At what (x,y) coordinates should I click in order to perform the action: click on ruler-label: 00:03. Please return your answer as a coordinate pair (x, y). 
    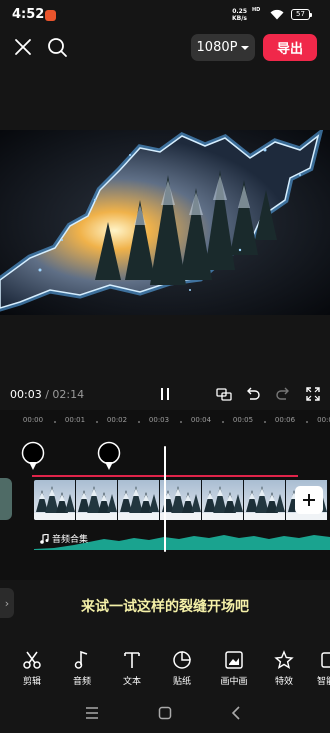
    Looking at the image, I should click on (159, 420).